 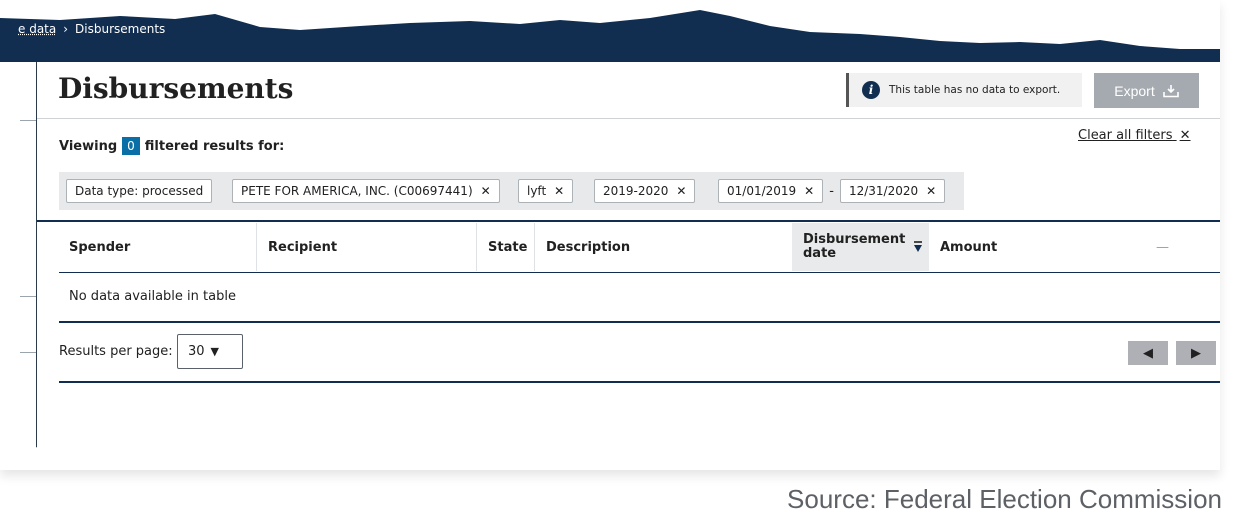 I want to click on torn-edge, so click(x=610, y=457).